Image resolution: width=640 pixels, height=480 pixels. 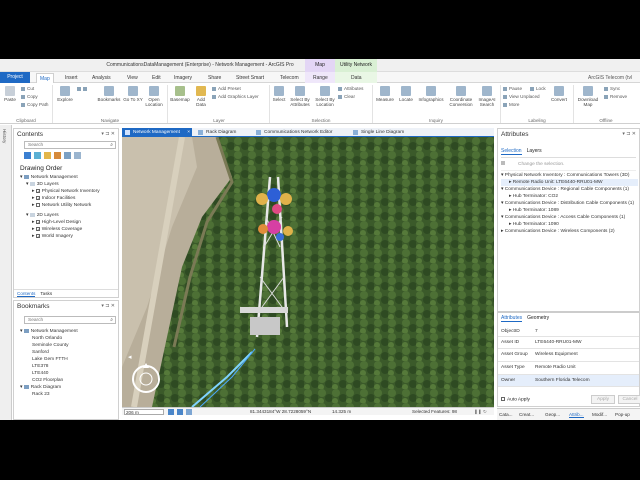 I want to click on list-by-editing-icon, so click(x=57, y=155).